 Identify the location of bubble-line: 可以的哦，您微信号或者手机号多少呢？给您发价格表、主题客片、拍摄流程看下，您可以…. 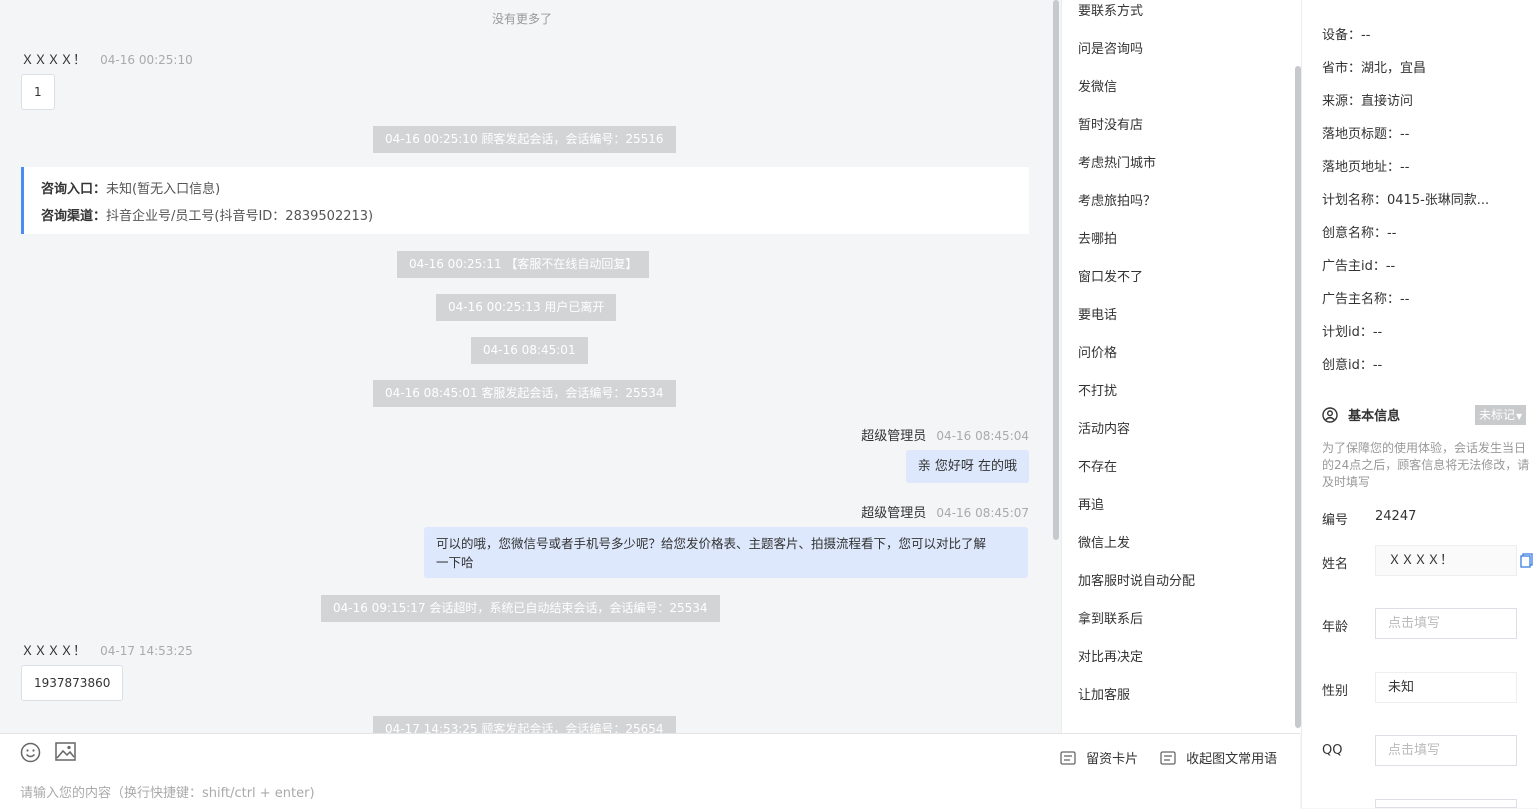
(711, 543).